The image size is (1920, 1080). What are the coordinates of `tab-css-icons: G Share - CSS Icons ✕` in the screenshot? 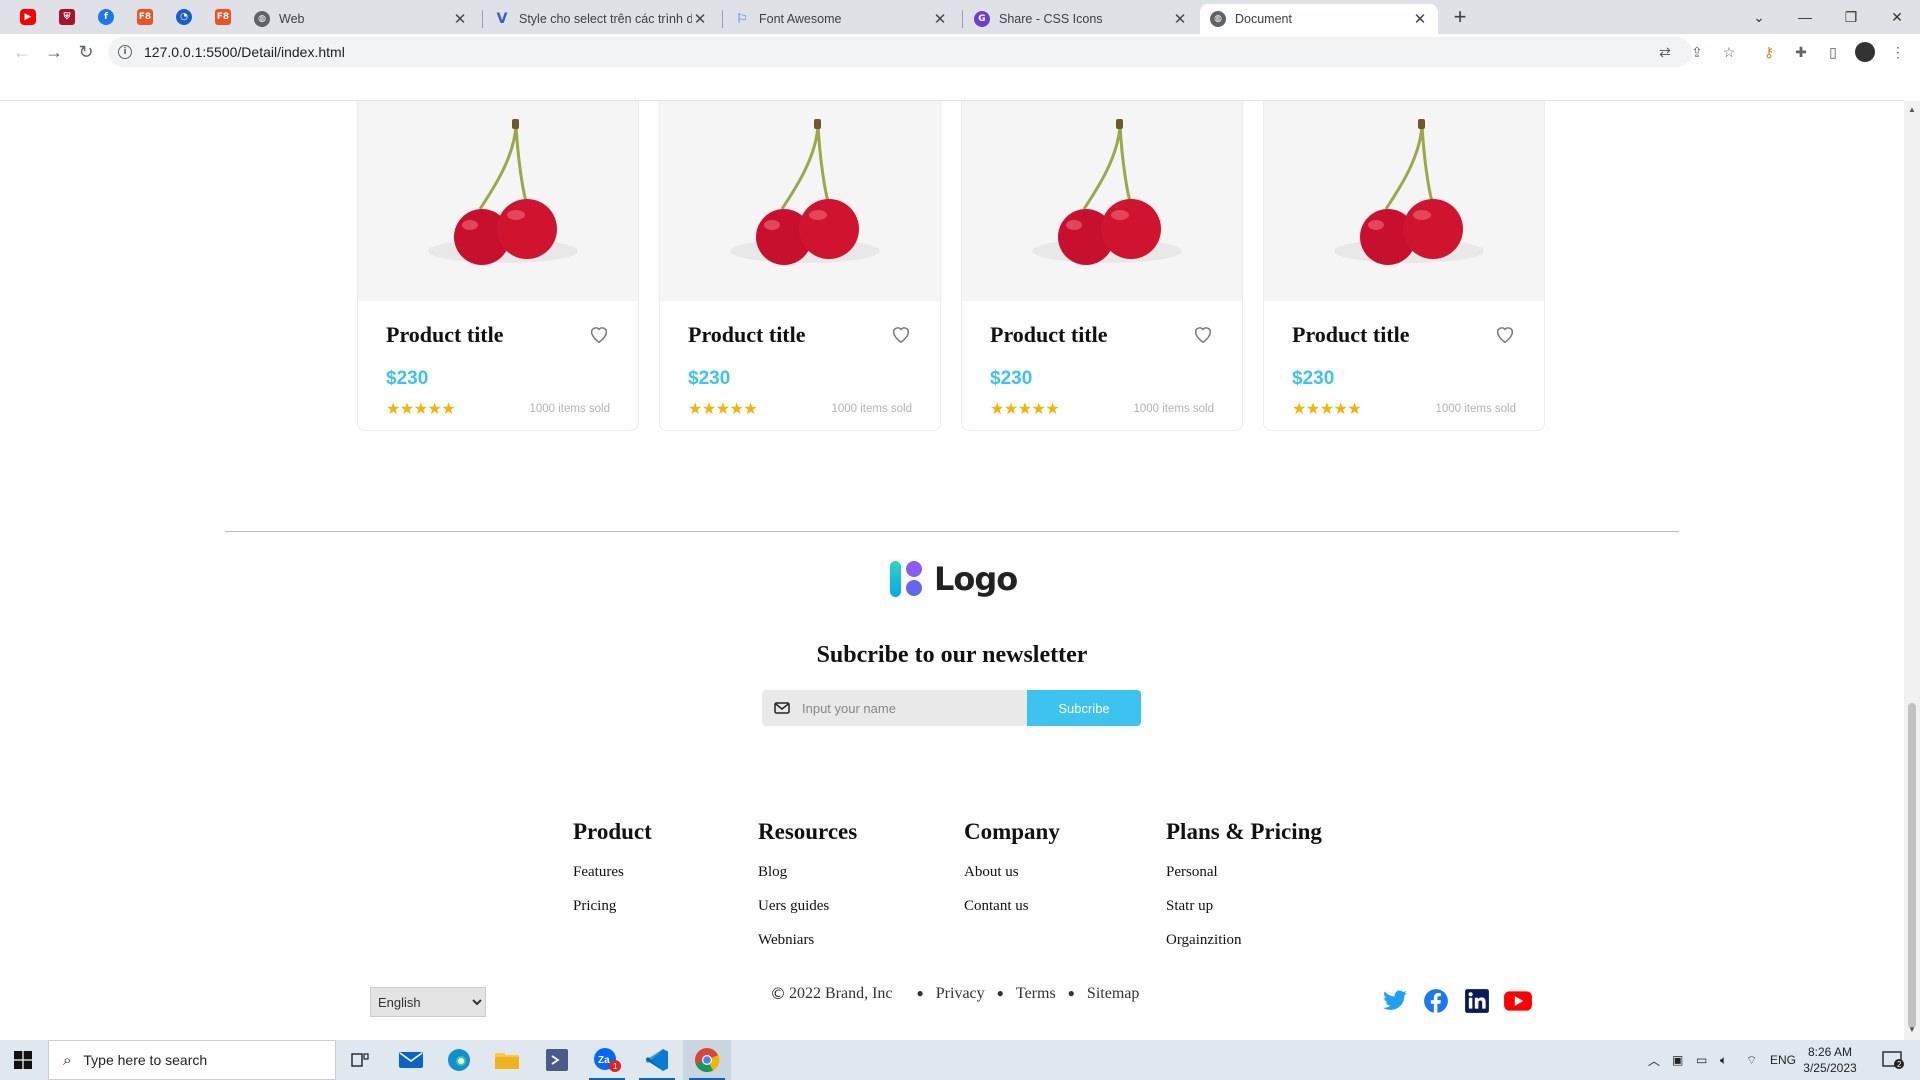 It's located at (1081, 19).